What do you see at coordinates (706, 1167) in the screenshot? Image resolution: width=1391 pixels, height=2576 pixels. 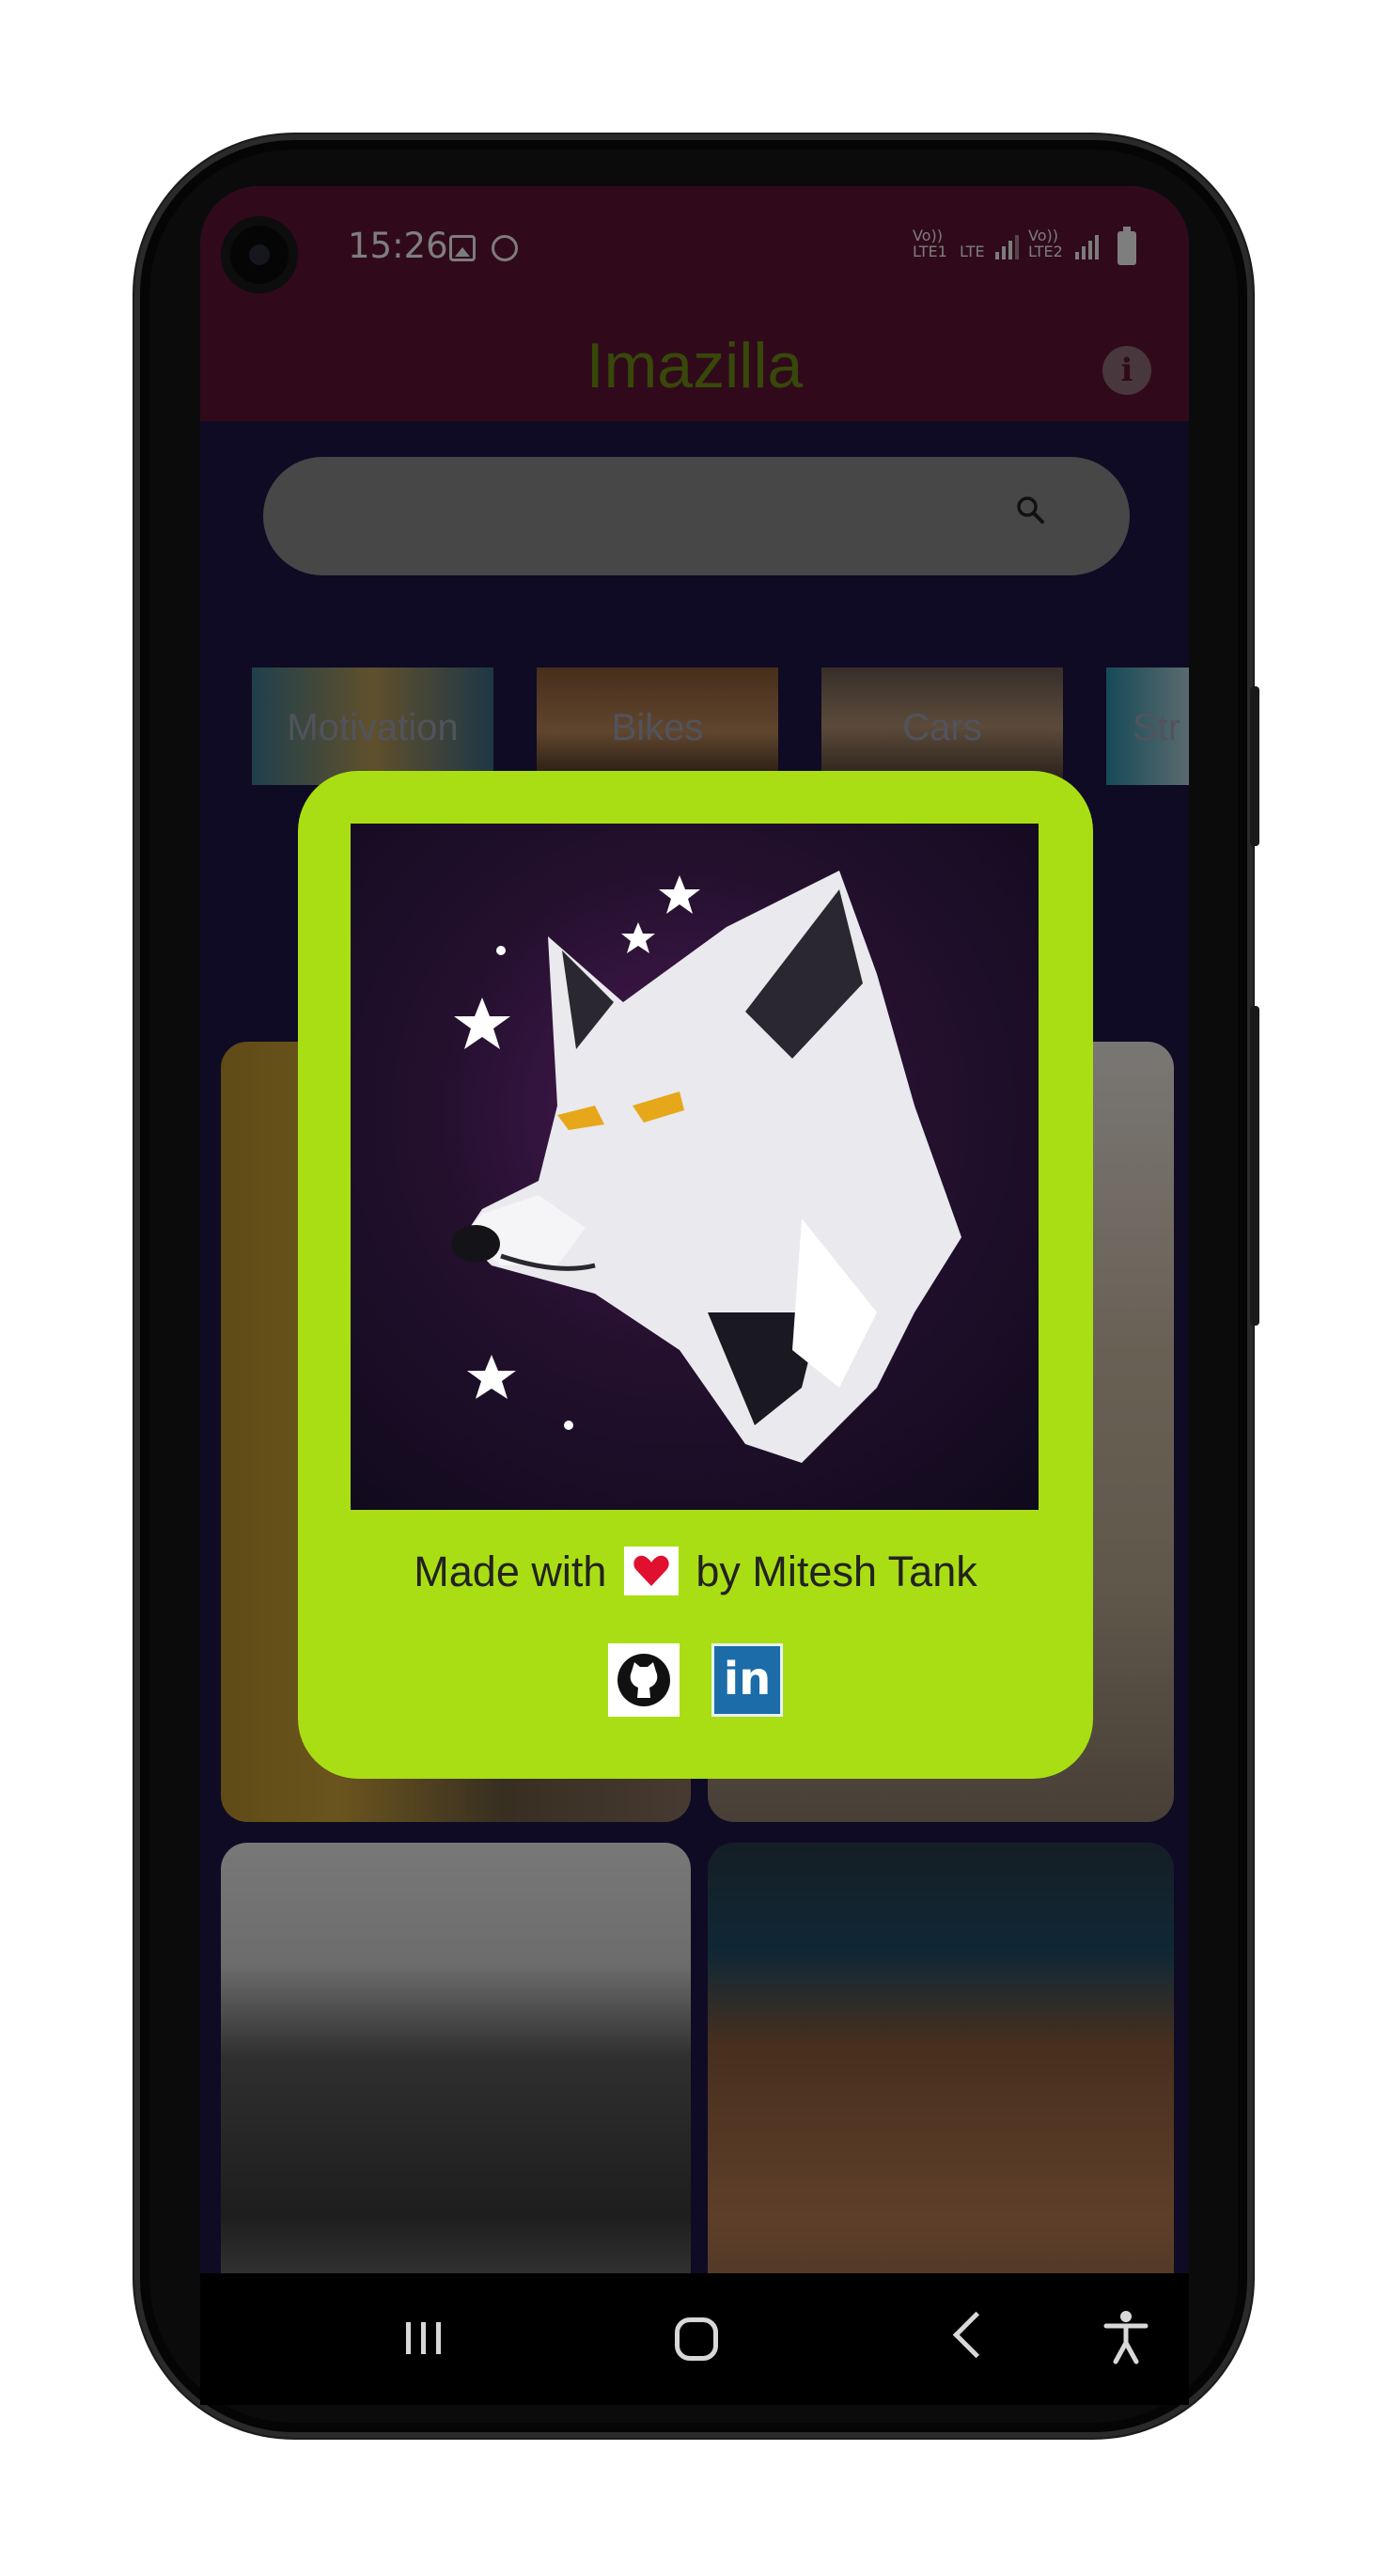 I see `wolf-illustration` at bounding box center [706, 1167].